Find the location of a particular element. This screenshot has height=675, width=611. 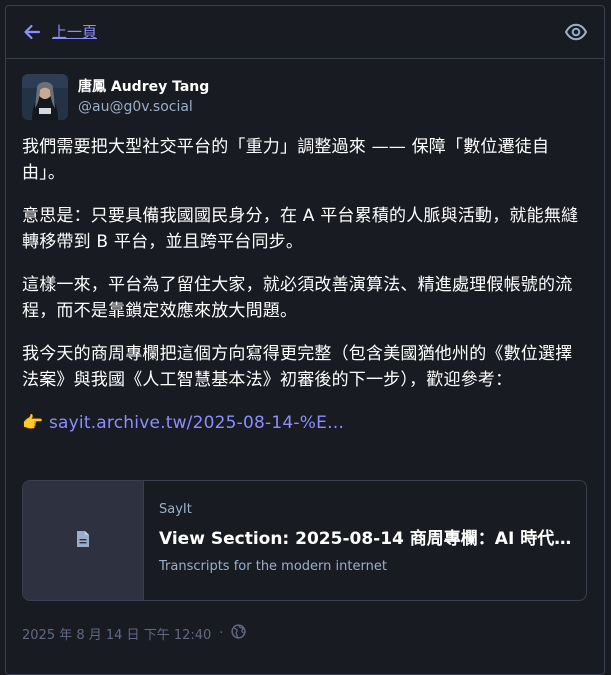

avatar is located at coordinates (45, 97).